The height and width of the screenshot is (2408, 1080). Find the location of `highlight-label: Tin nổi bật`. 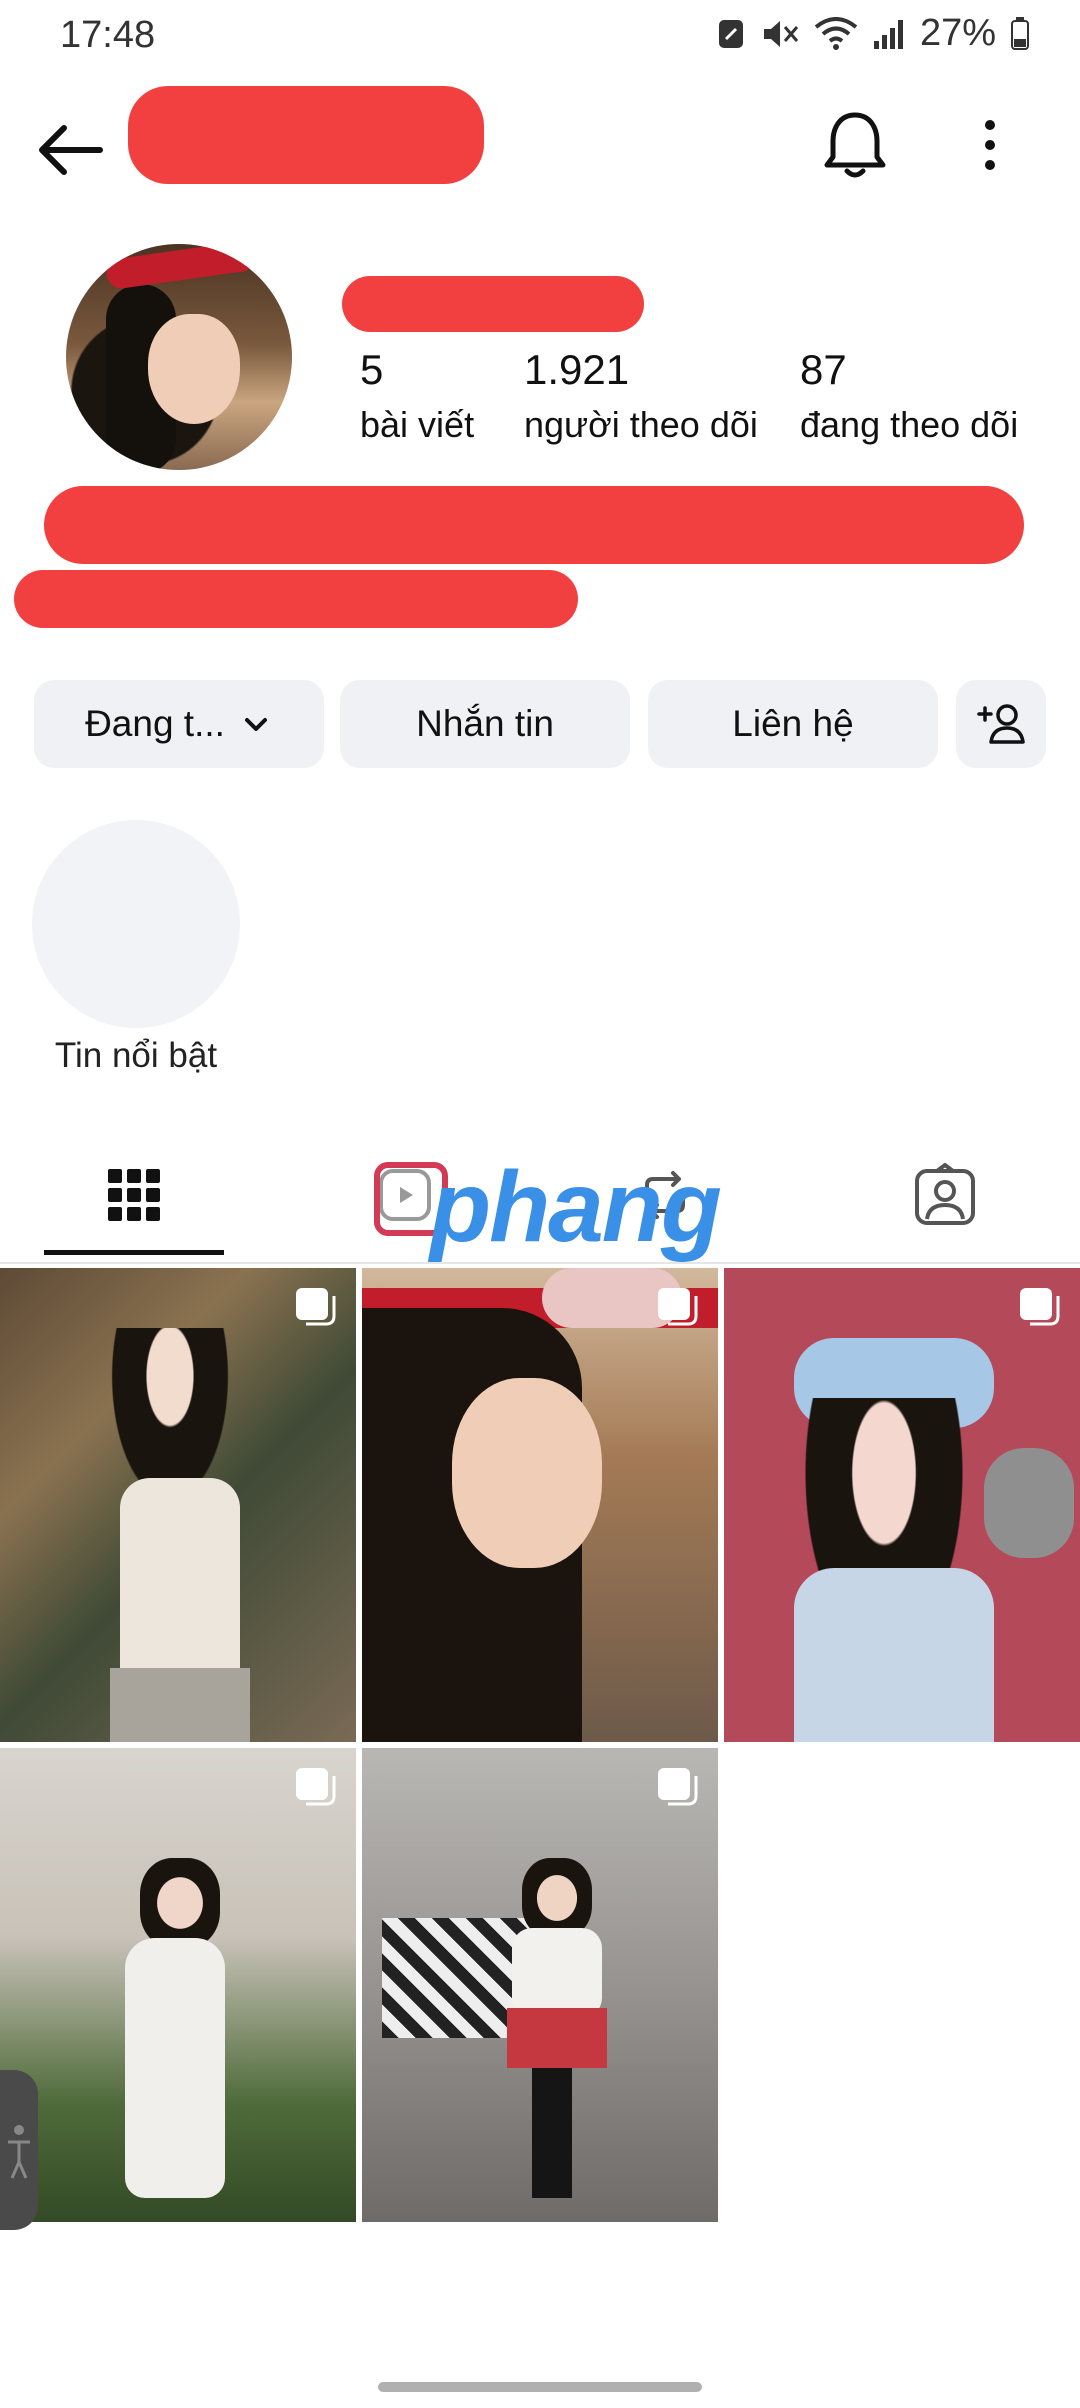

highlight-label: Tin nổi bật is located at coordinates (136, 1055).